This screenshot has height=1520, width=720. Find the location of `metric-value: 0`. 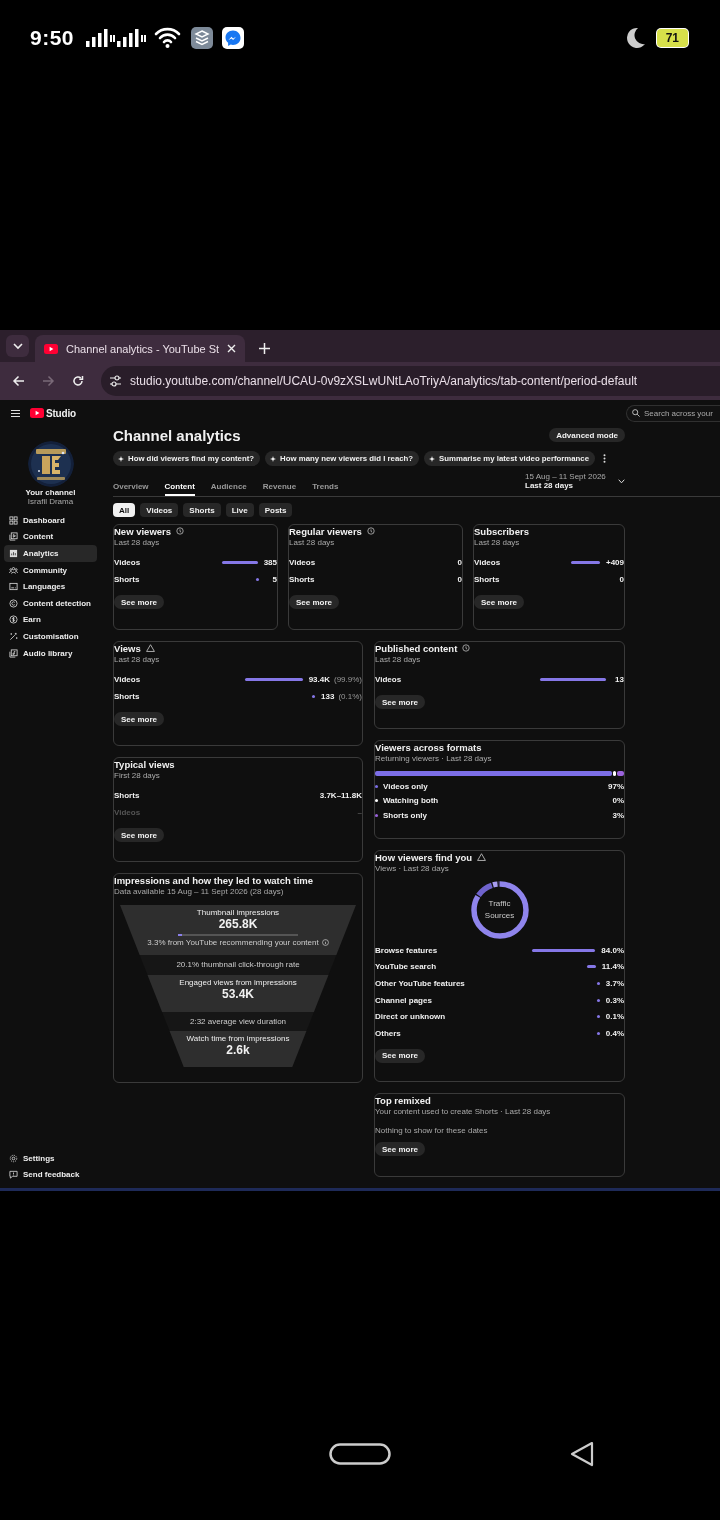

metric-value: 0 is located at coordinates (621, 579).